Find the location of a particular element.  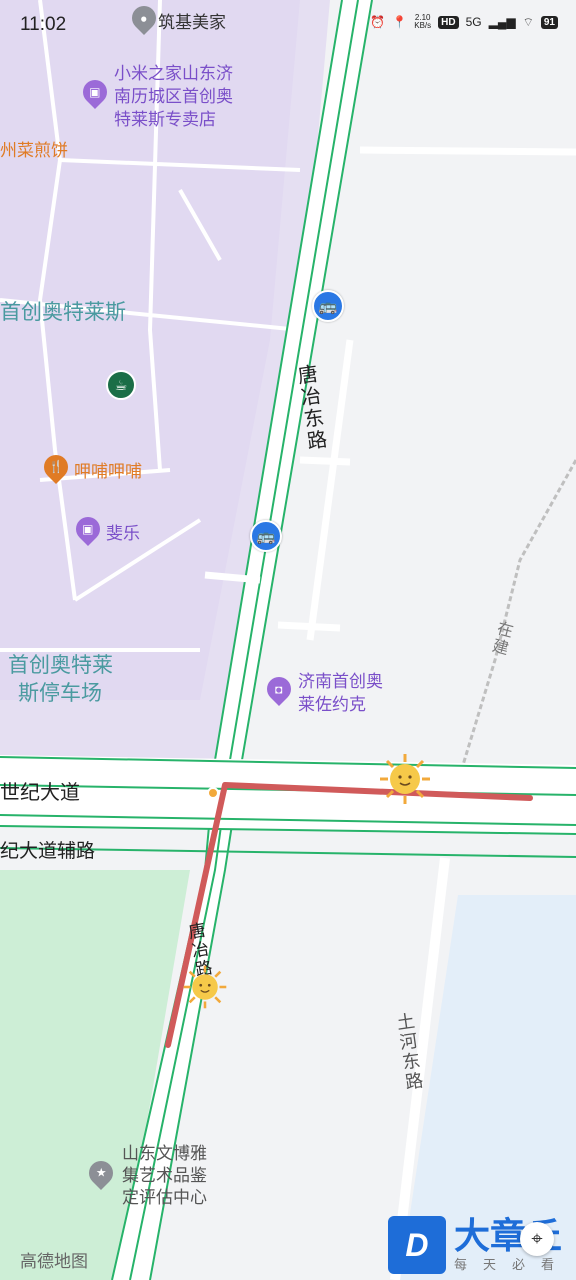

poi-feile: 斐乐 is located at coordinates (123, 531).